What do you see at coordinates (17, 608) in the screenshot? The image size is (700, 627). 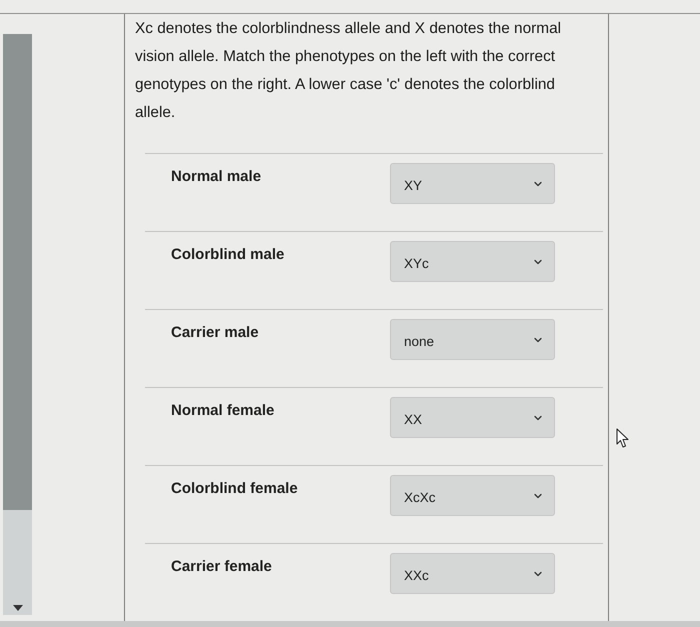 I see `scroll-down-arrow-icon` at bounding box center [17, 608].